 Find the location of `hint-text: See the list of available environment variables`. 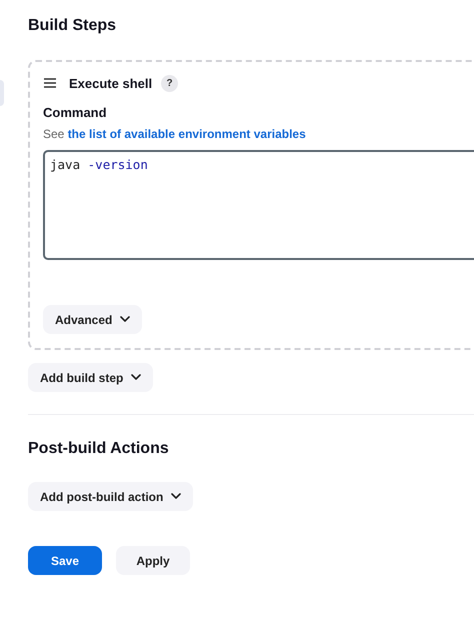

hint-text: See the list of available environment variables is located at coordinates (175, 134).